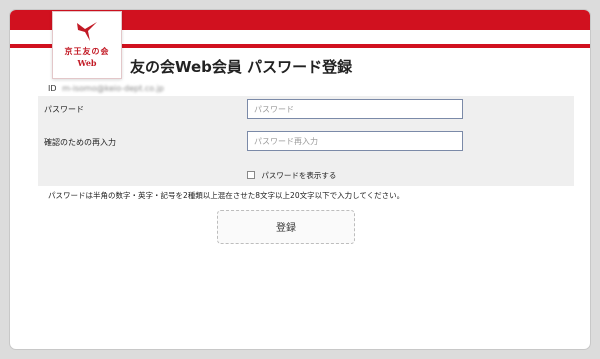 The image size is (600, 359). Describe the element at coordinates (286, 227) in the screenshot. I see `register-button: 登録` at that location.